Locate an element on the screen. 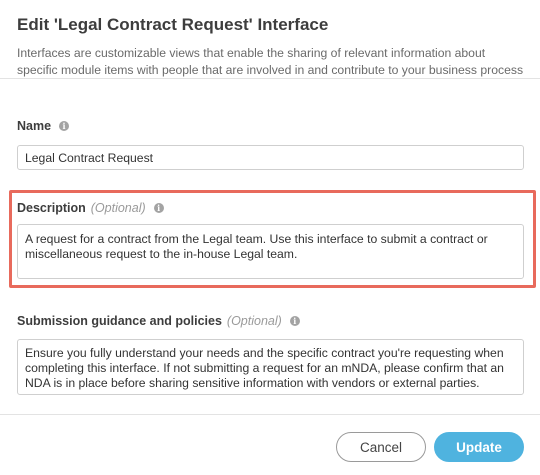  name-label-text: Name is located at coordinates (34, 126).